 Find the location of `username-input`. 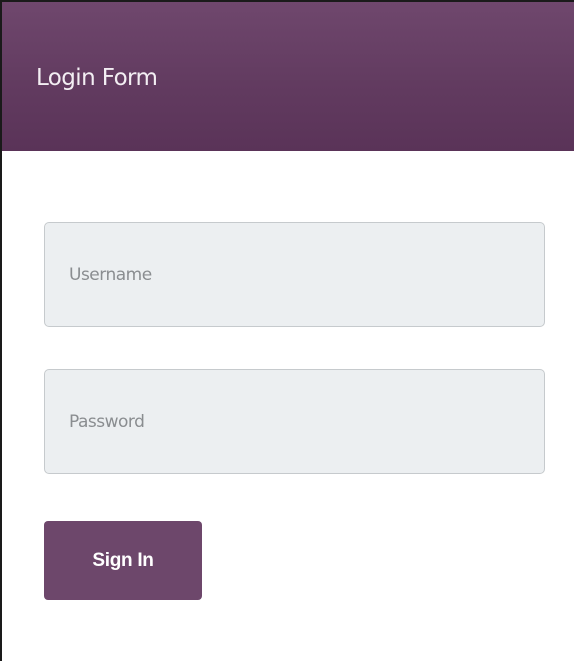

username-input is located at coordinates (294, 274).